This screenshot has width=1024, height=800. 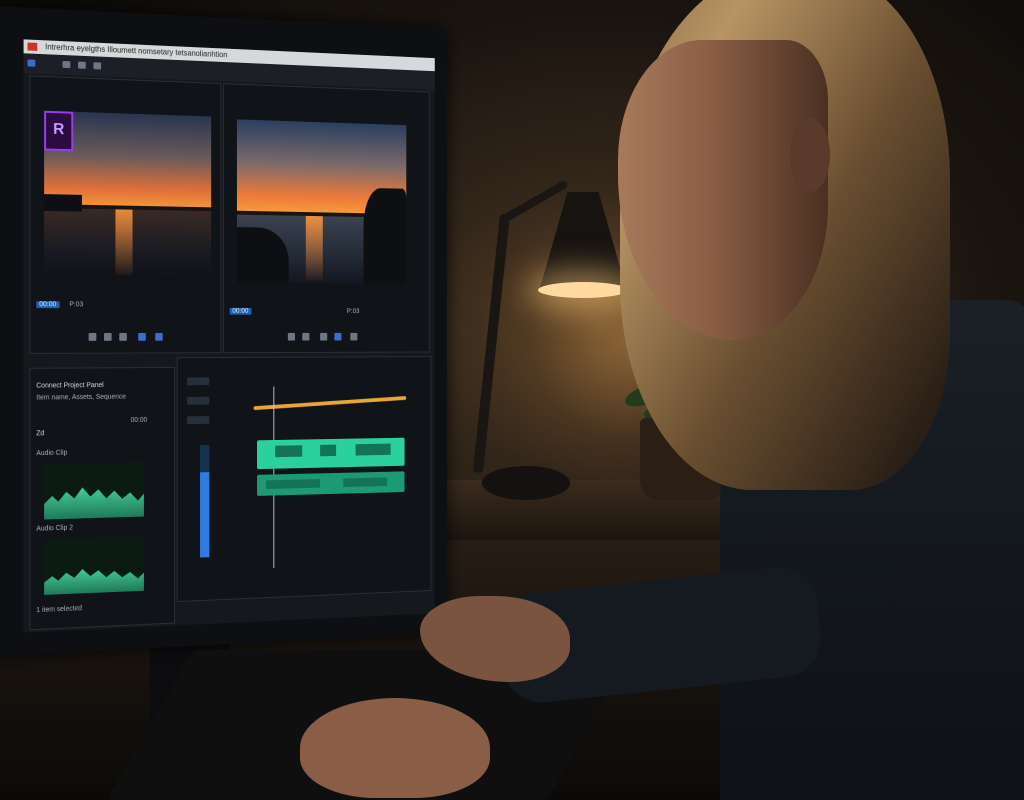 I want to click on program-label: P:03, so click(x=353, y=311).